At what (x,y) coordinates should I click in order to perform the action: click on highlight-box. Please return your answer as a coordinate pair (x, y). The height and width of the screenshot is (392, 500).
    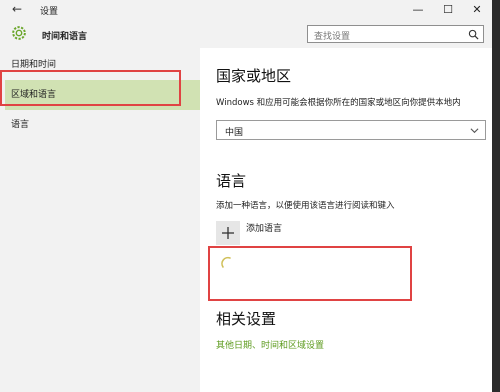
    Looking at the image, I should click on (90, 88).